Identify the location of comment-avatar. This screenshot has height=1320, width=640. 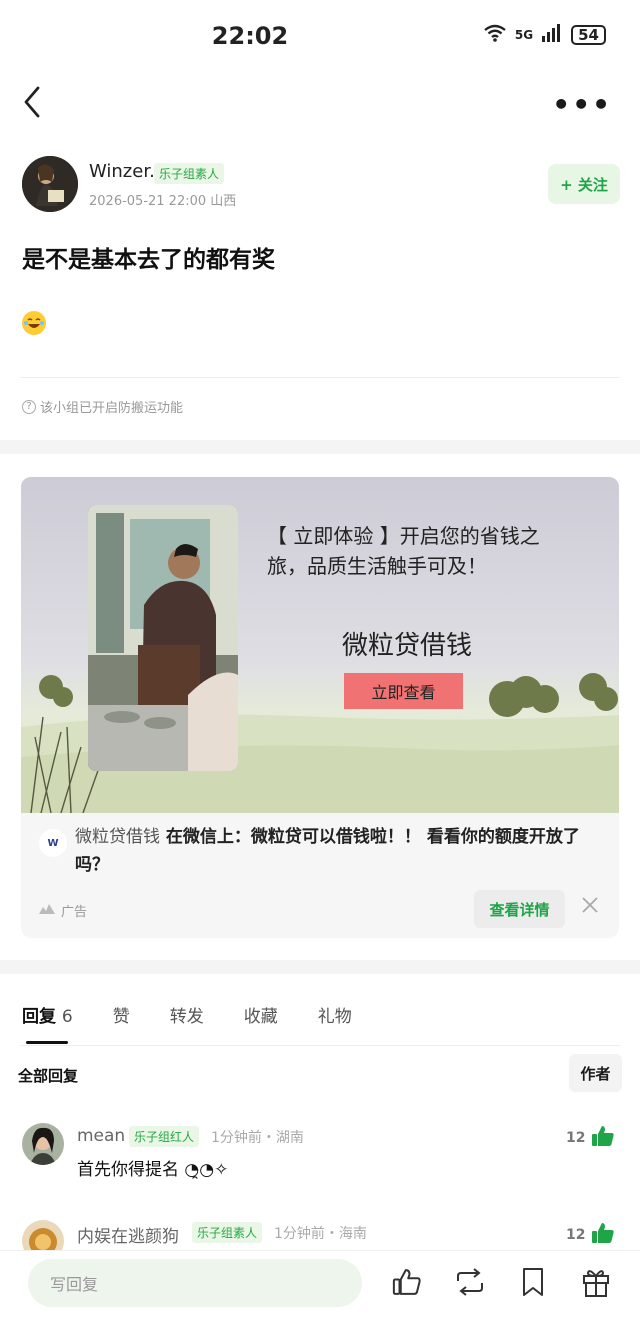
(43, 1144).